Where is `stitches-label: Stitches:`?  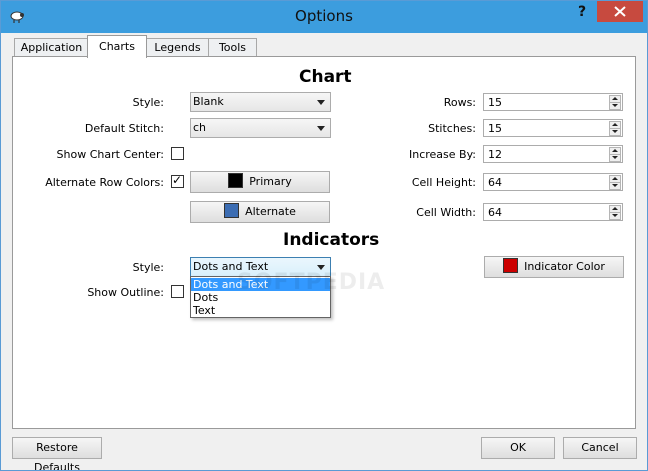
stitches-label: Stitches: is located at coordinates (452, 128).